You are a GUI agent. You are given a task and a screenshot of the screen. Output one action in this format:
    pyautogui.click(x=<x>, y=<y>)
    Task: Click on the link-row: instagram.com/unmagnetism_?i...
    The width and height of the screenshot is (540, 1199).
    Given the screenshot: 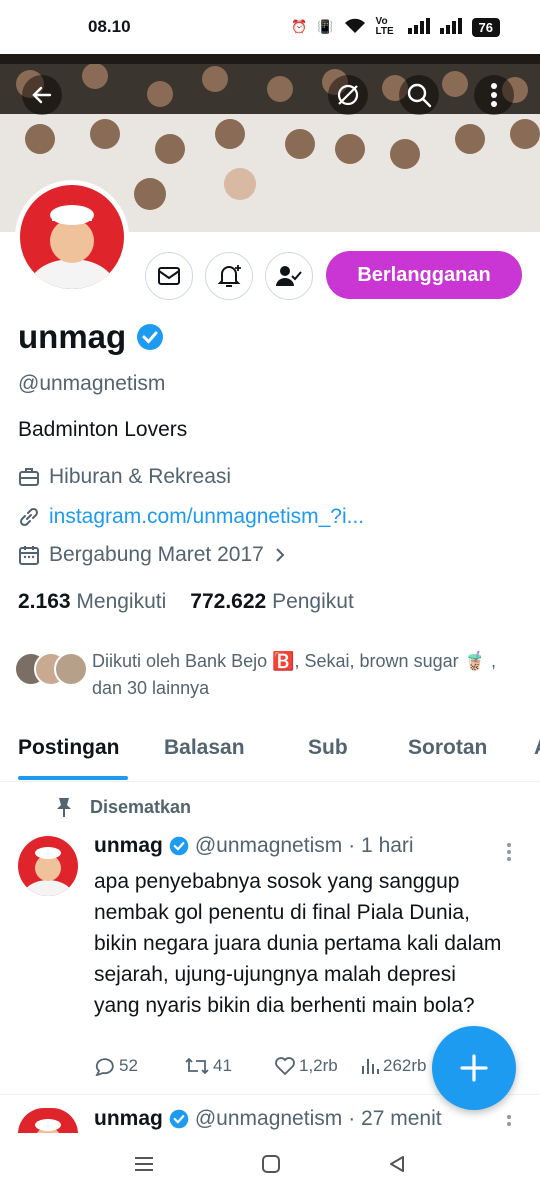 What is the action you would take?
    pyautogui.click(x=191, y=517)
    